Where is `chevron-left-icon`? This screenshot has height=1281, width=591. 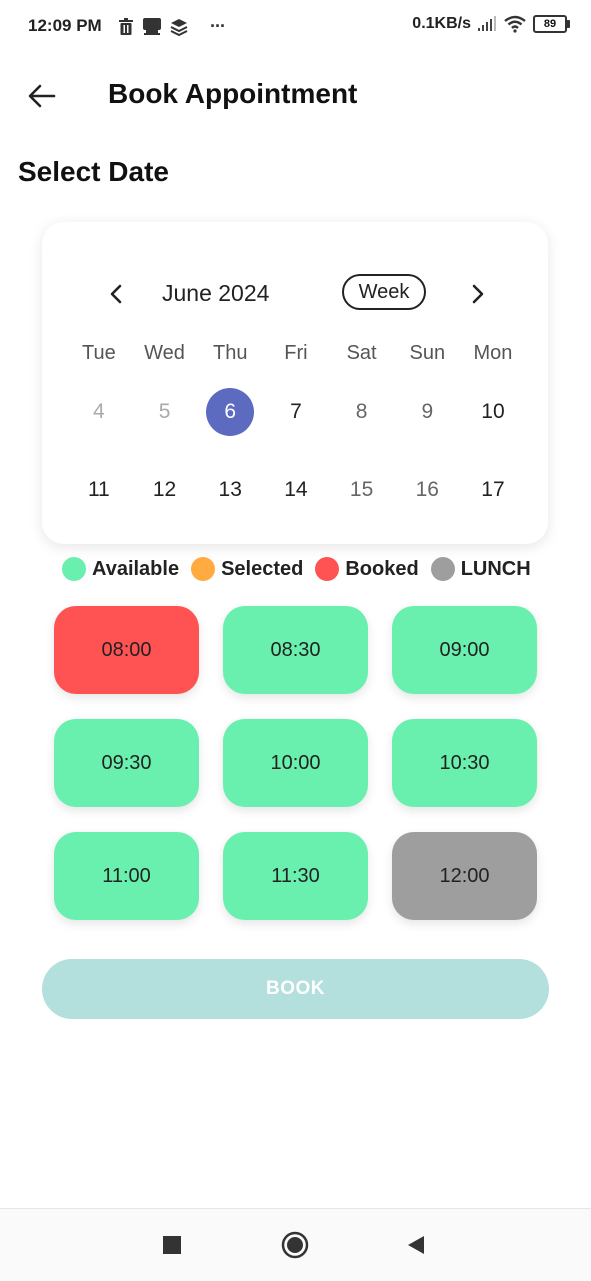
chevron-left-icon is located at coordinates (116, 294).